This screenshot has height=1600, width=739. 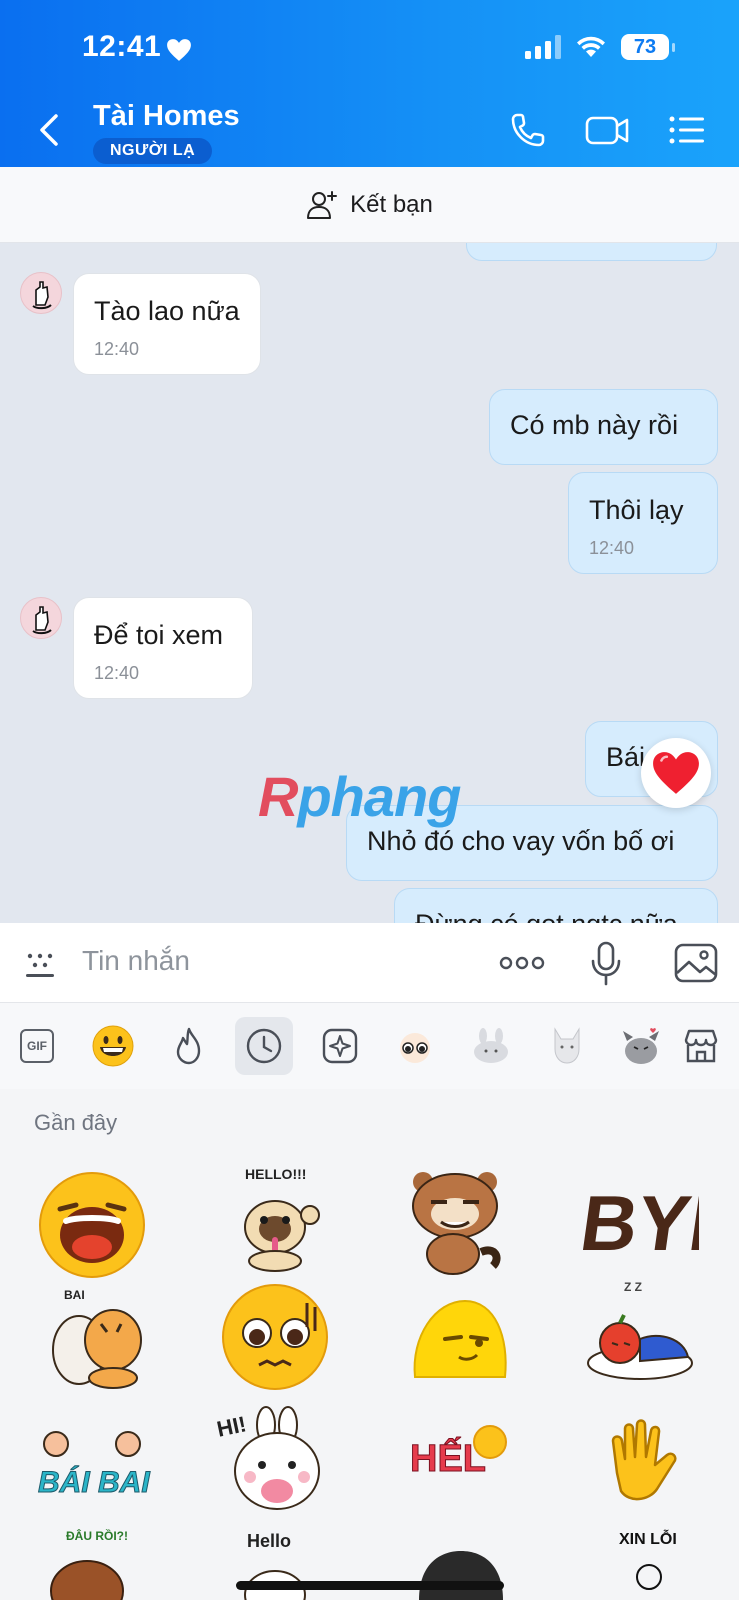 What do you see at coordinates (370, 1585) in the screenshot?
I see `home-indicator` at bounding box center [370, 1585].